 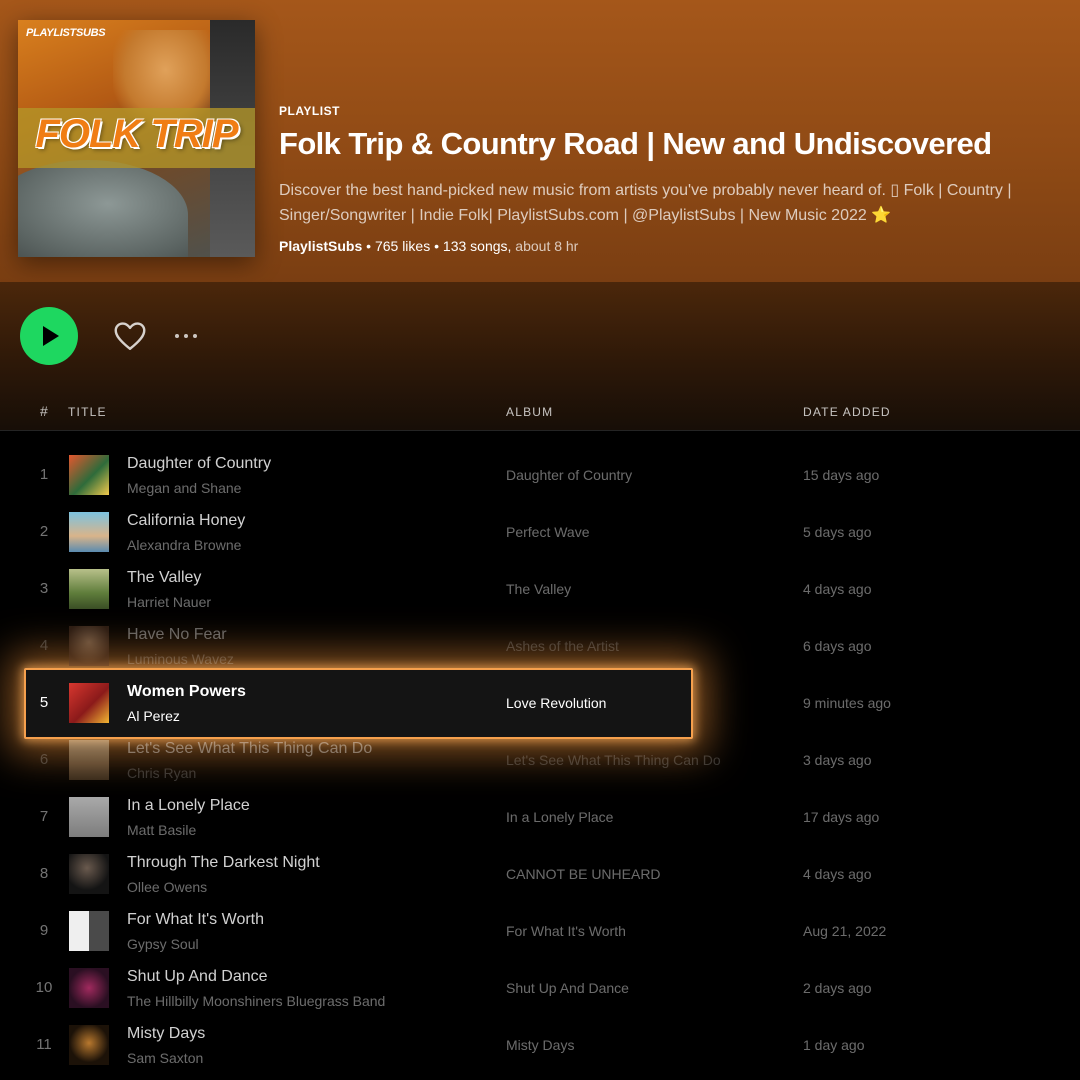 I want to click on track-date-added: 17 days ago, so click(x=841, y=817).